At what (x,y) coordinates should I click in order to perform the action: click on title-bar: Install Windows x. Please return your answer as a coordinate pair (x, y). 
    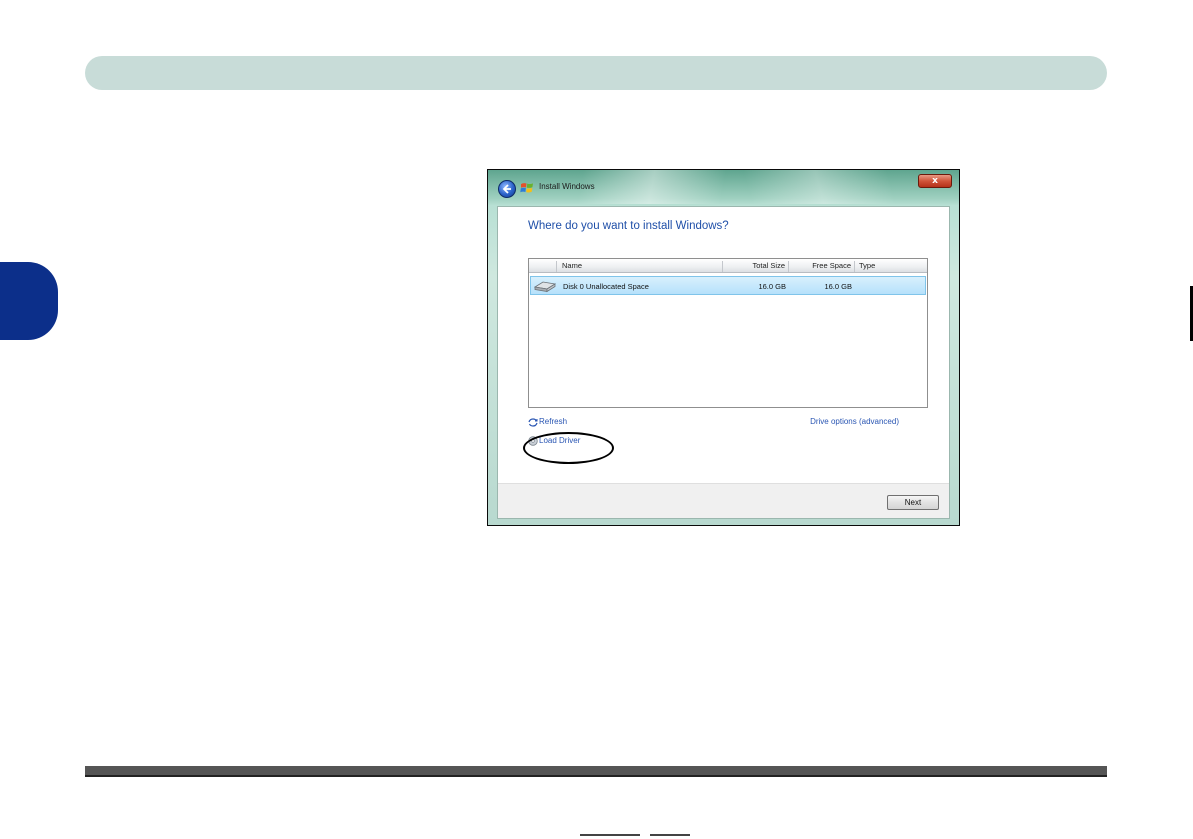
    Looking at the image, I should click on (723, 187).